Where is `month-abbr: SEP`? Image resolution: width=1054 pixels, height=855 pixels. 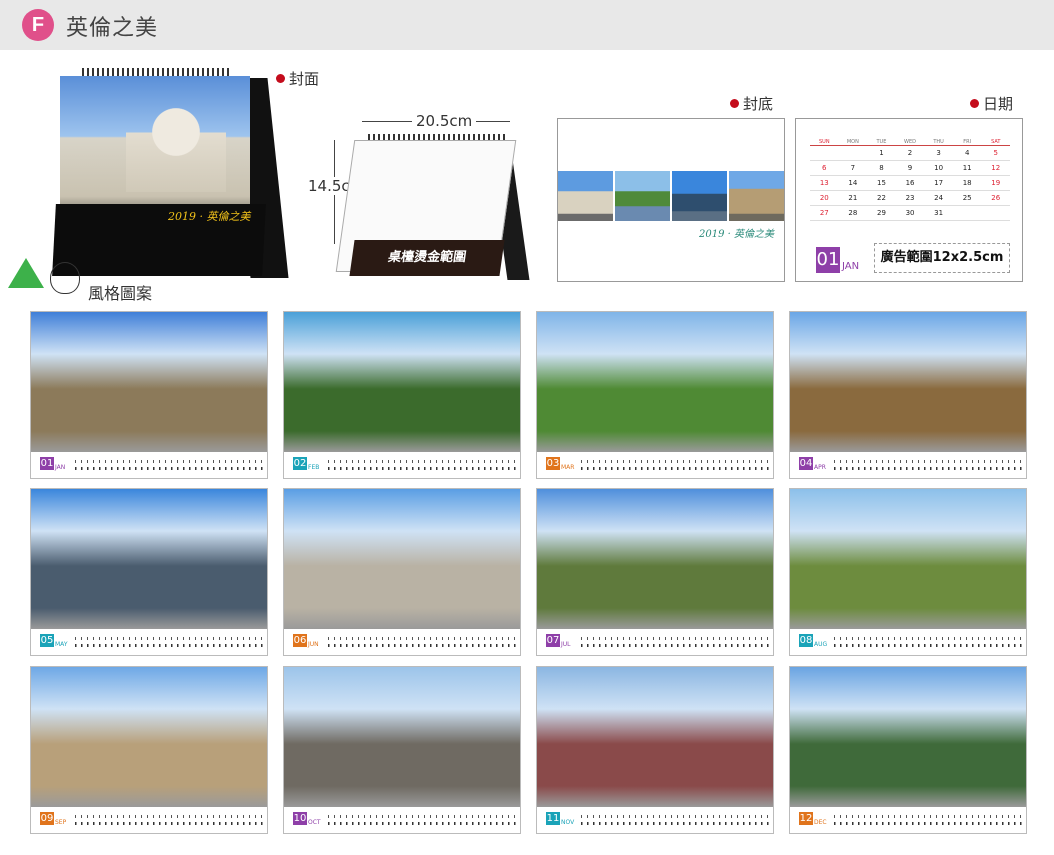 month-abbr: SEP is located at coordinates (61, 822).